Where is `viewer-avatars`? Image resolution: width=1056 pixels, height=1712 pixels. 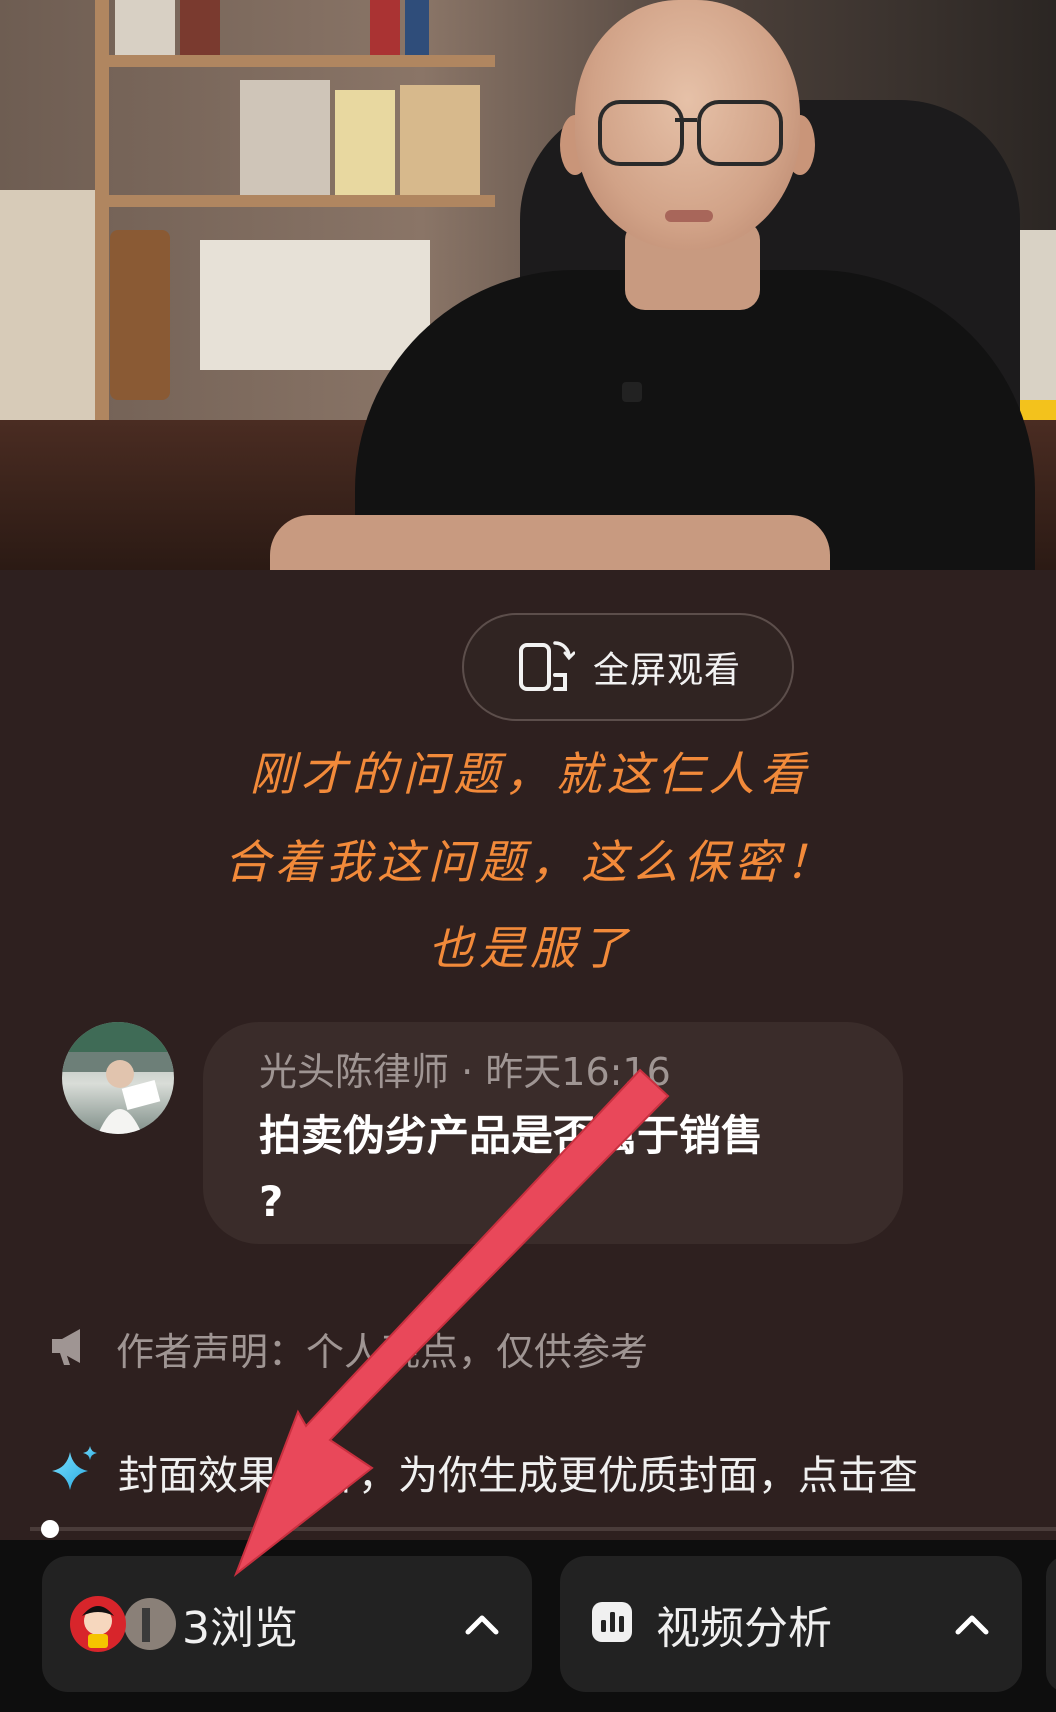
viewer-avatars is located at coordinates (123, 1624).